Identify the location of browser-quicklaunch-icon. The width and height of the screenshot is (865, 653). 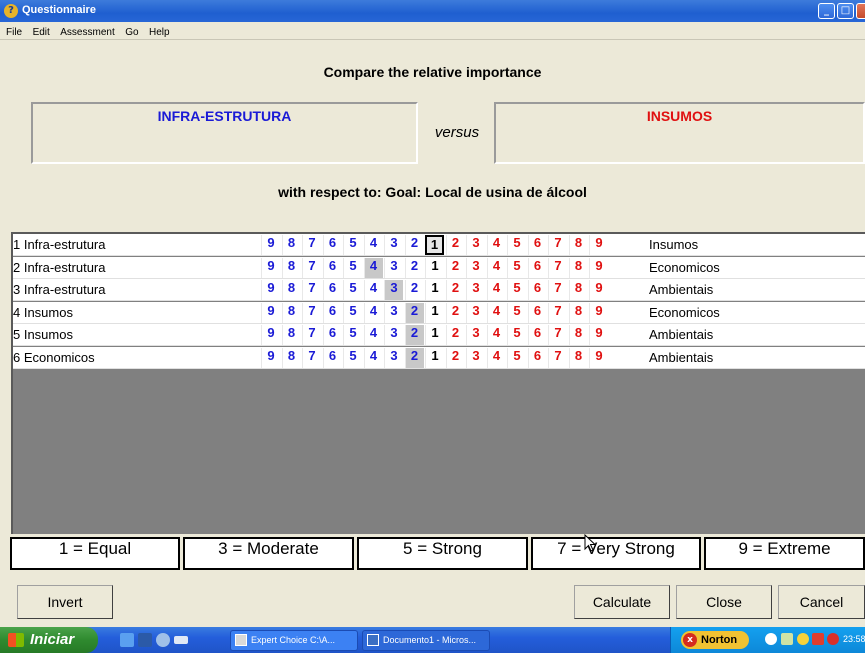
(163, 640).